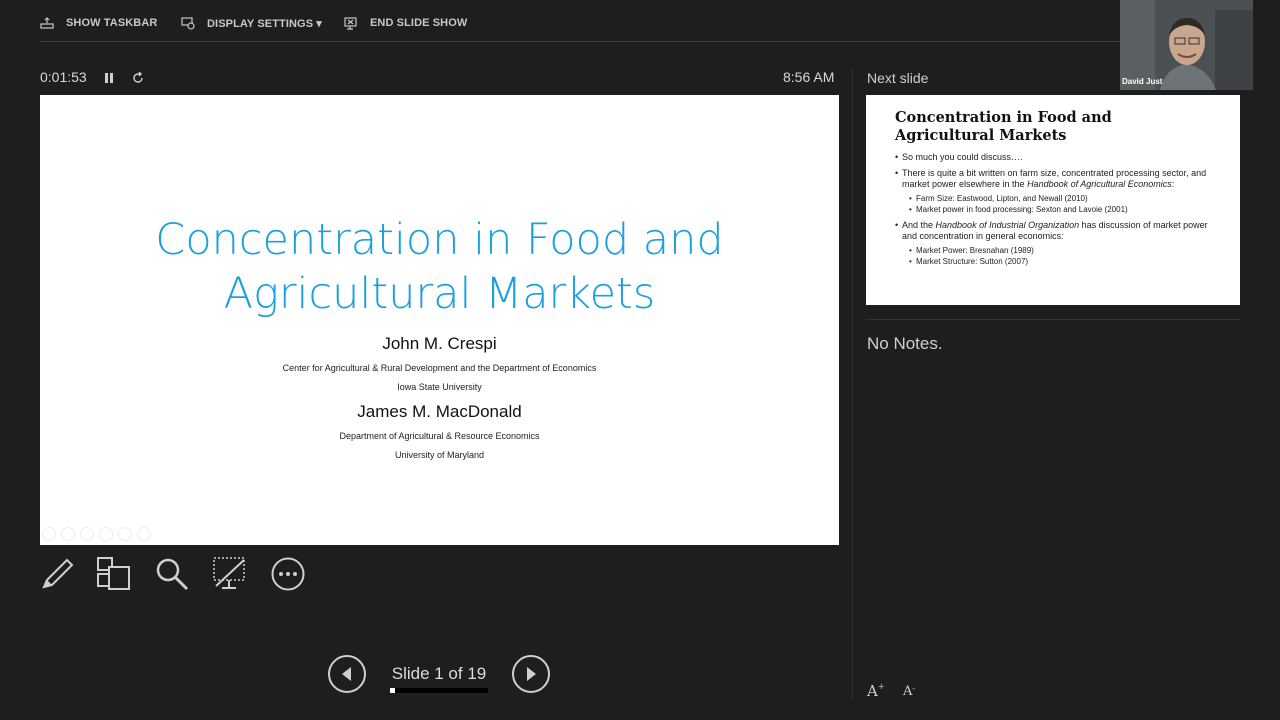 The image size is (1280, 720). Describe the element at coordinates (1007, 224) in the screenshot. I see `next-bullet-3-emphasis: Handbook of Industrial Organization` at that location.